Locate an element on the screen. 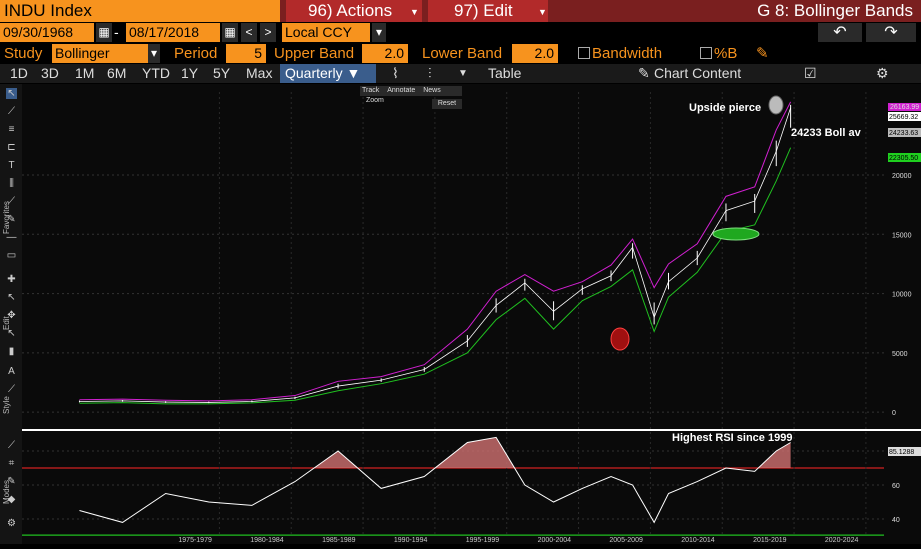 This screenshot has width=921, height=549. upper-value-label: 26163.99 is located at coordinates (904, 107).